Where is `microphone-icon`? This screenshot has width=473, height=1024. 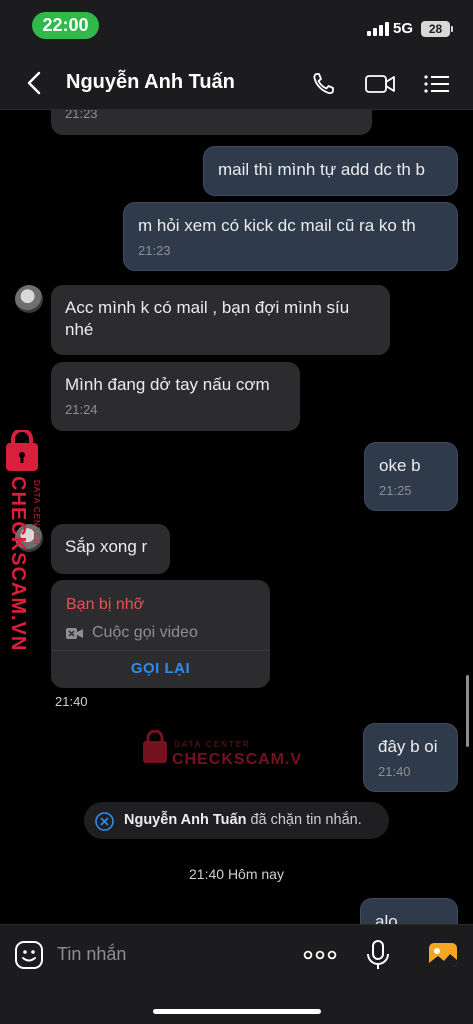
microphone-icon is located at coordinates (378, 955).